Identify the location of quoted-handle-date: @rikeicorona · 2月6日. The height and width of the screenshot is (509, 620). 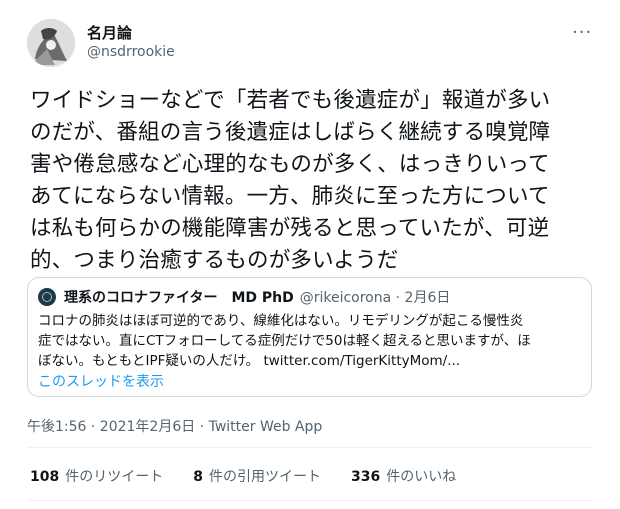
(375, 298).